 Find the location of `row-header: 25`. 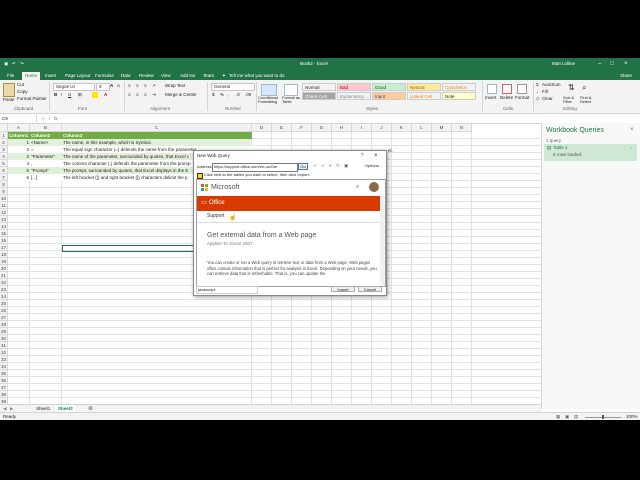

row-header: 25 is located at coordinates (4, 303).